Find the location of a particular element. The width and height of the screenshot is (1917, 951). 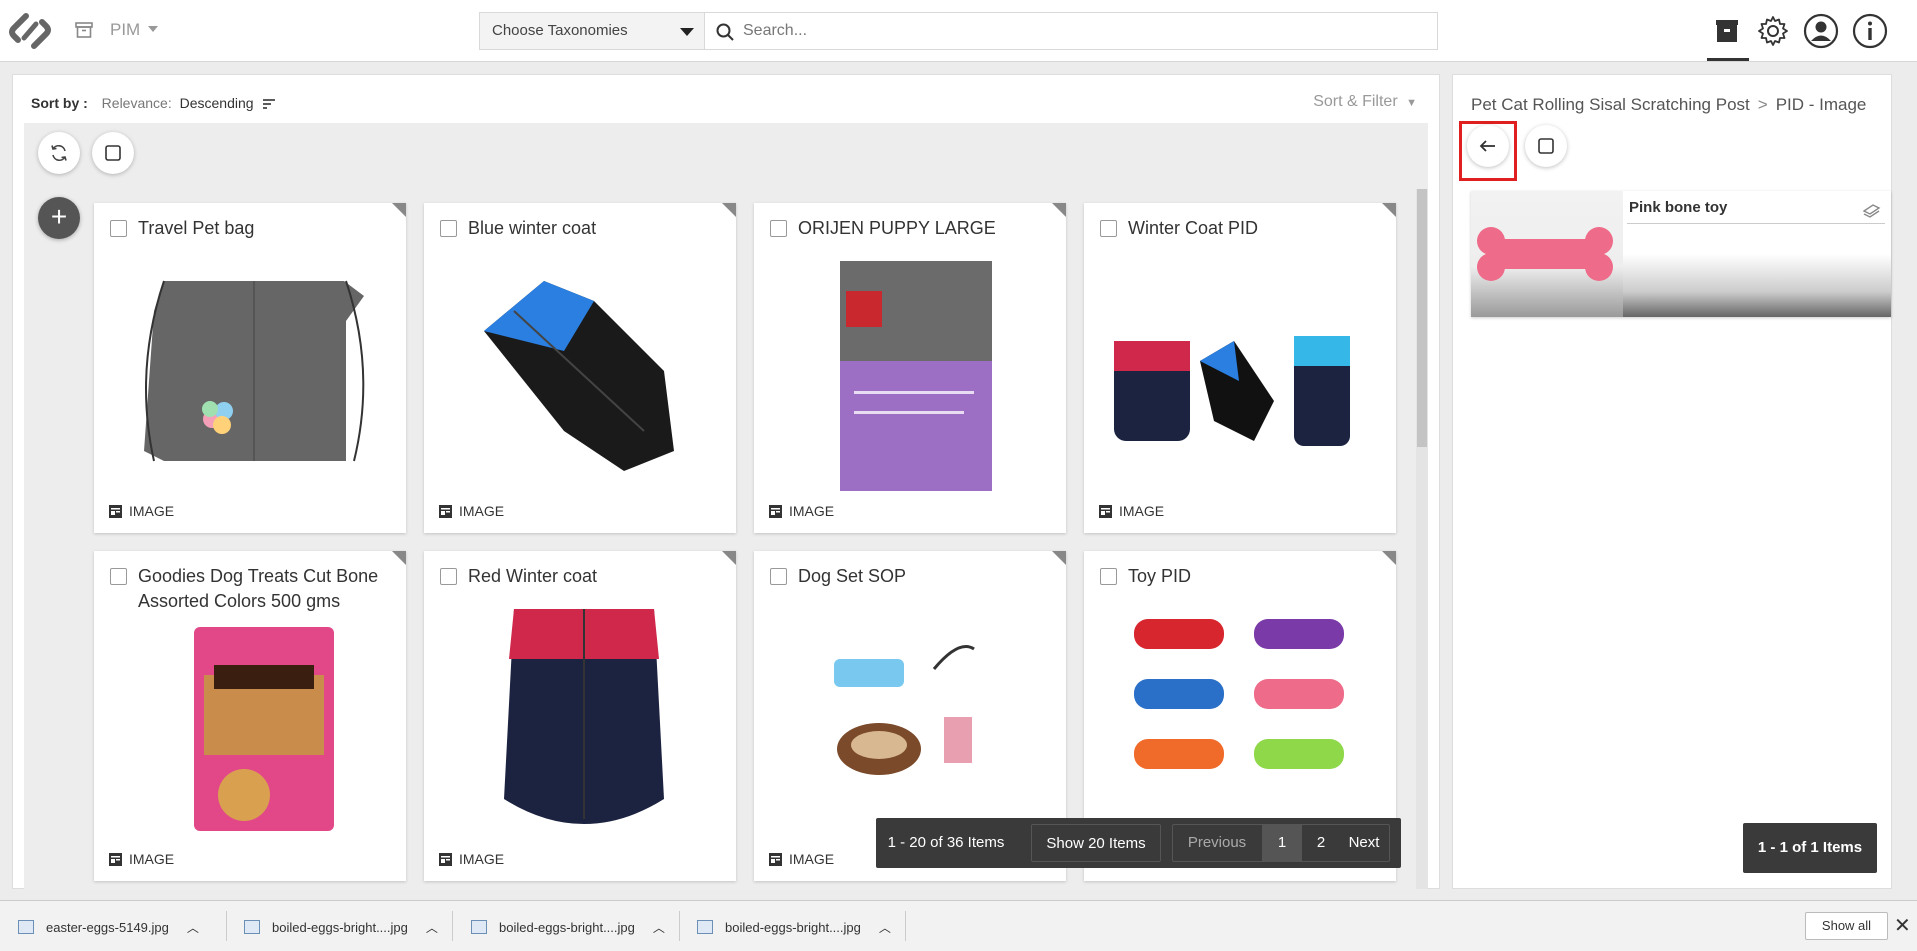

next-button: Next is located at coordinates (1364, 843).